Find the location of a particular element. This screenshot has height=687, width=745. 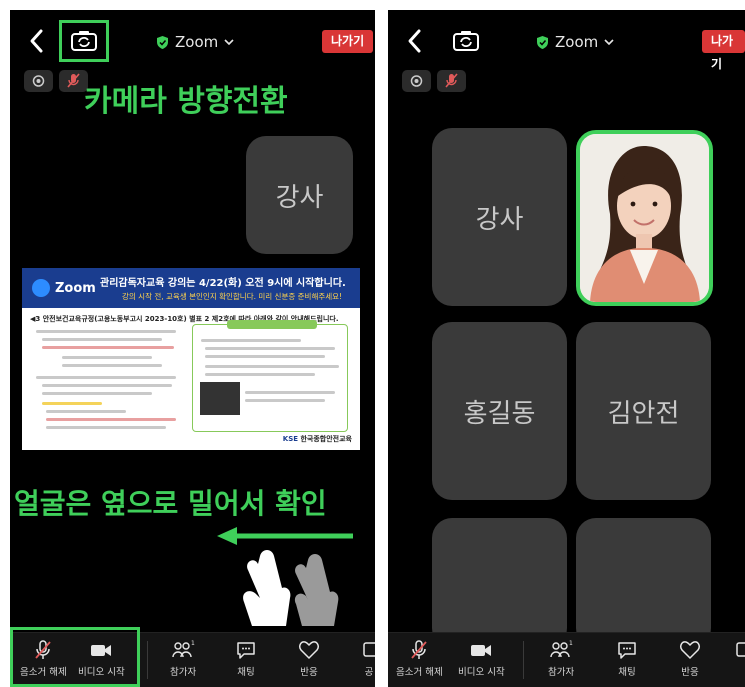

self-video-tile is located at coordinates (644, 218).